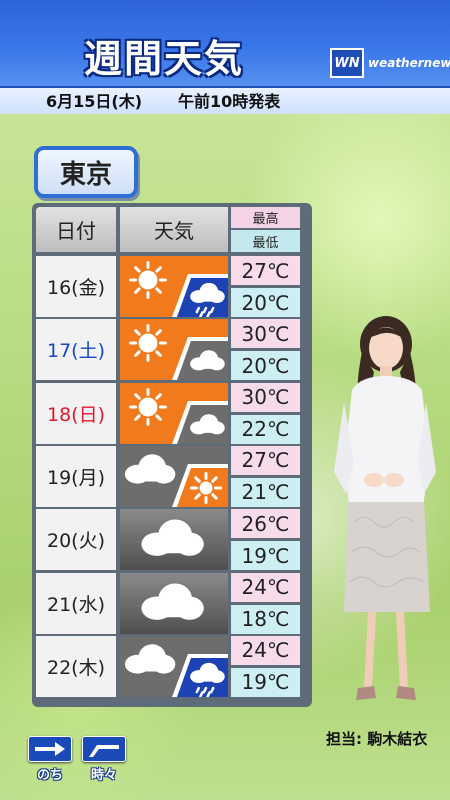  What do you see at coordinates (265, 492) in the screenshot?
I see `row-low-temp: 21℃` at bounding box center [265, 492].